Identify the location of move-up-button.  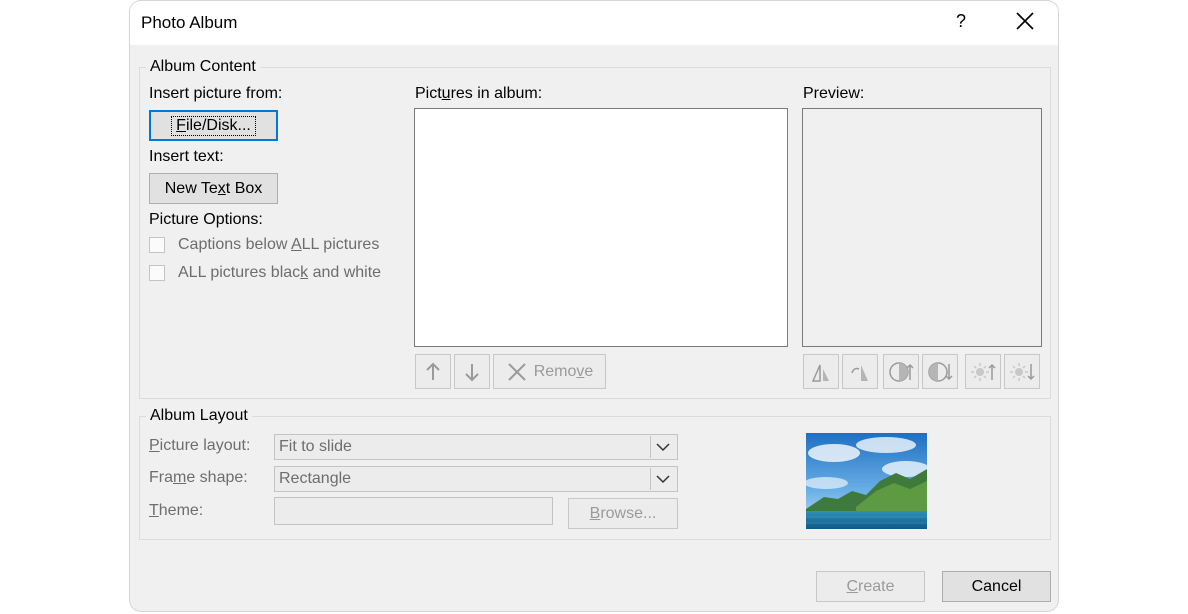
(433, 371).